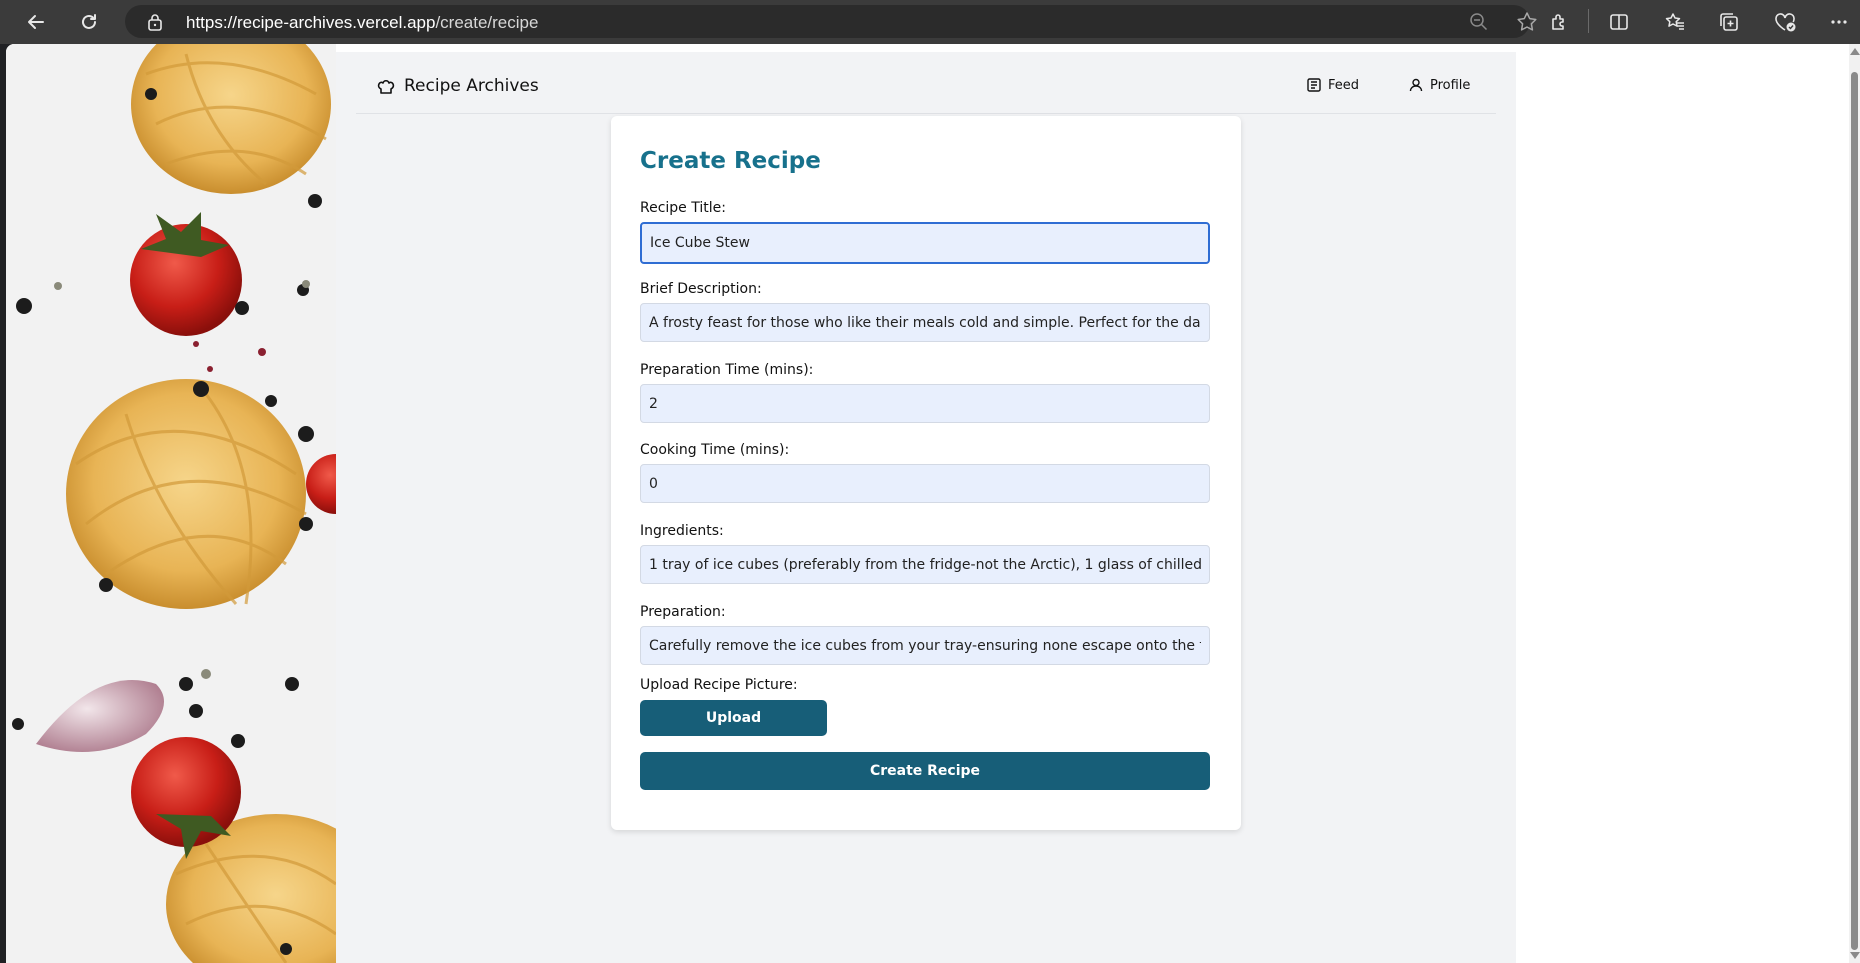 The height and width of the screenshot is (963, 1860). Describe the element at coordinates (925, 243) in the screenshot. I see `recipe-title-input` at that location.